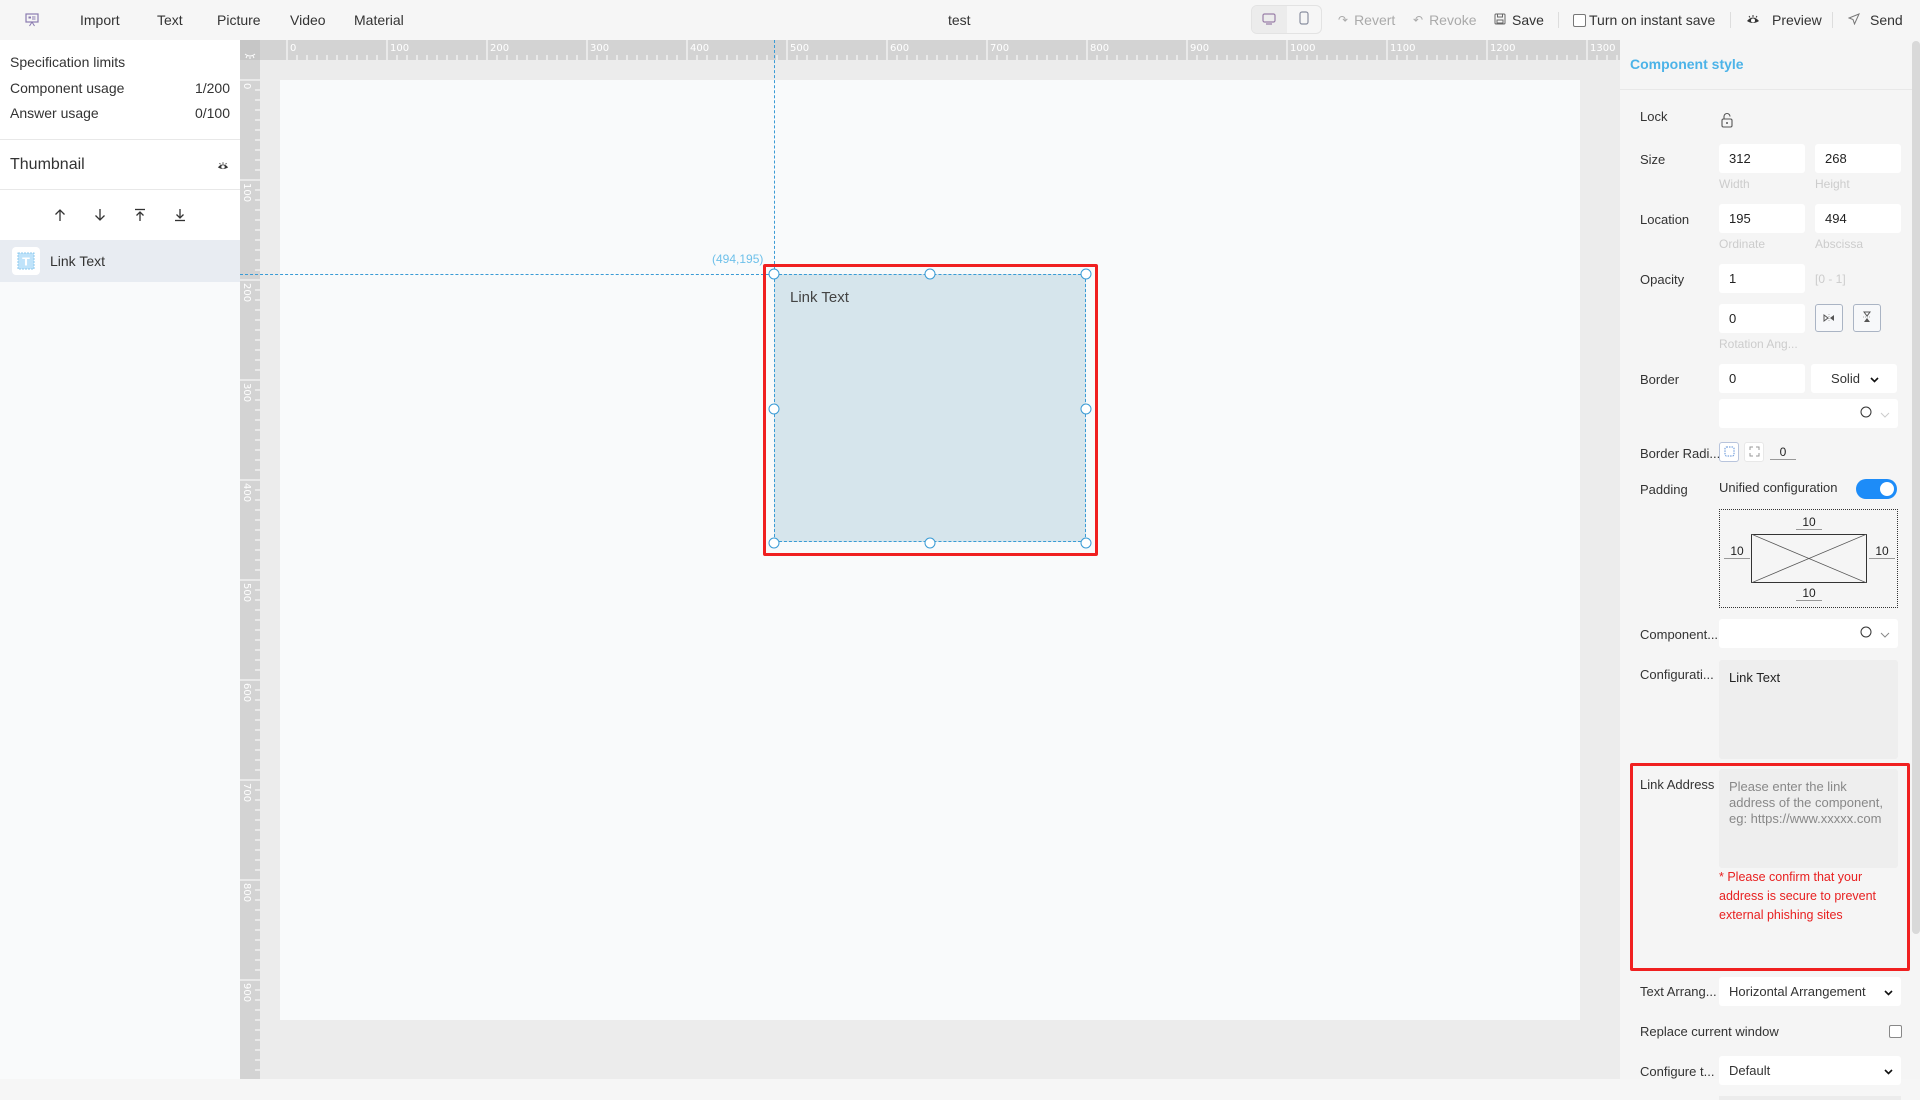 This screenshot has height=1100, width=1920. I want to click on replace-window-checkbox, so click(1895, 1031).